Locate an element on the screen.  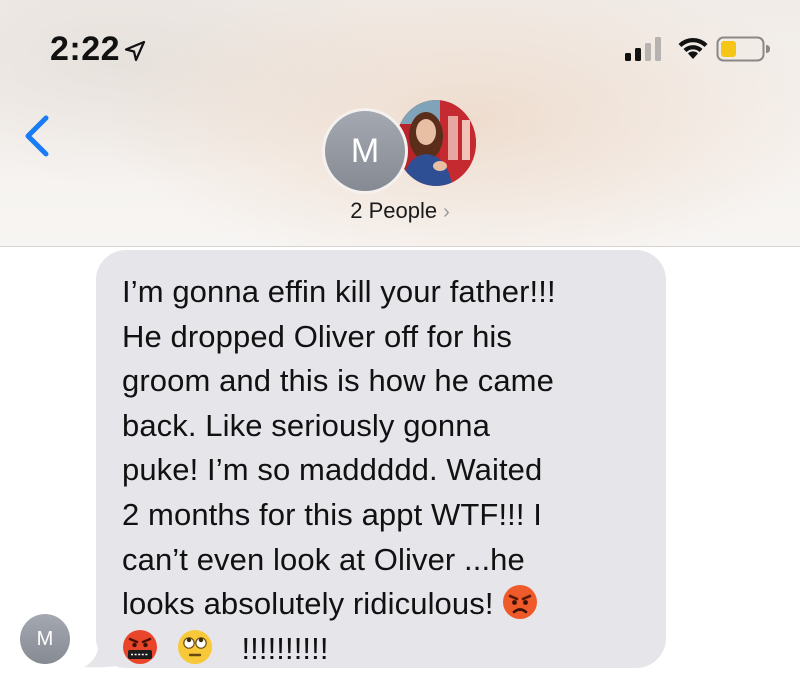
cursing-face-icon is located at coordinates (140, 646).